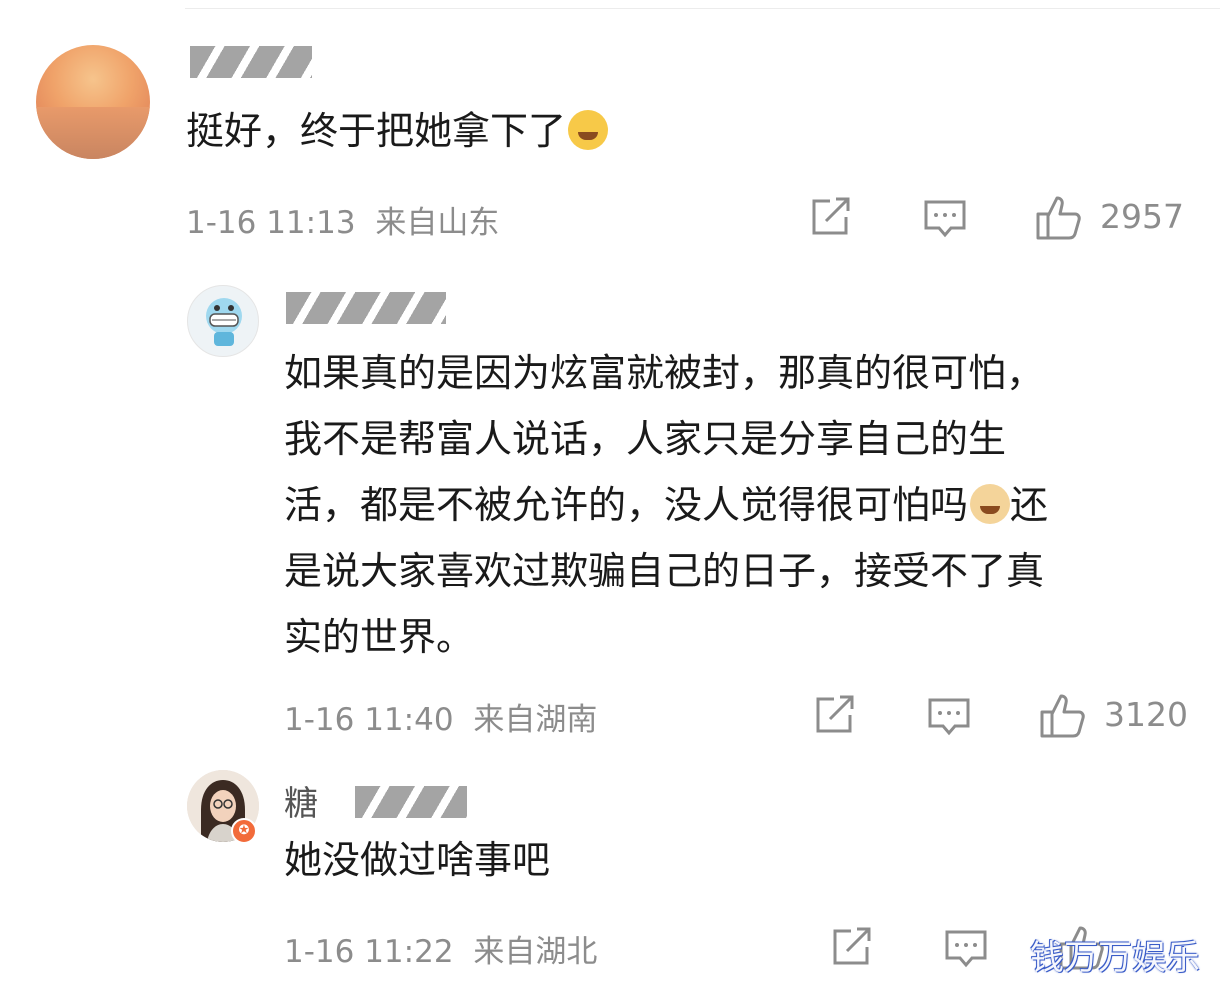 The image size is (1220, 994). I want to click on comment-location: 来自山东, so click(437, 223).